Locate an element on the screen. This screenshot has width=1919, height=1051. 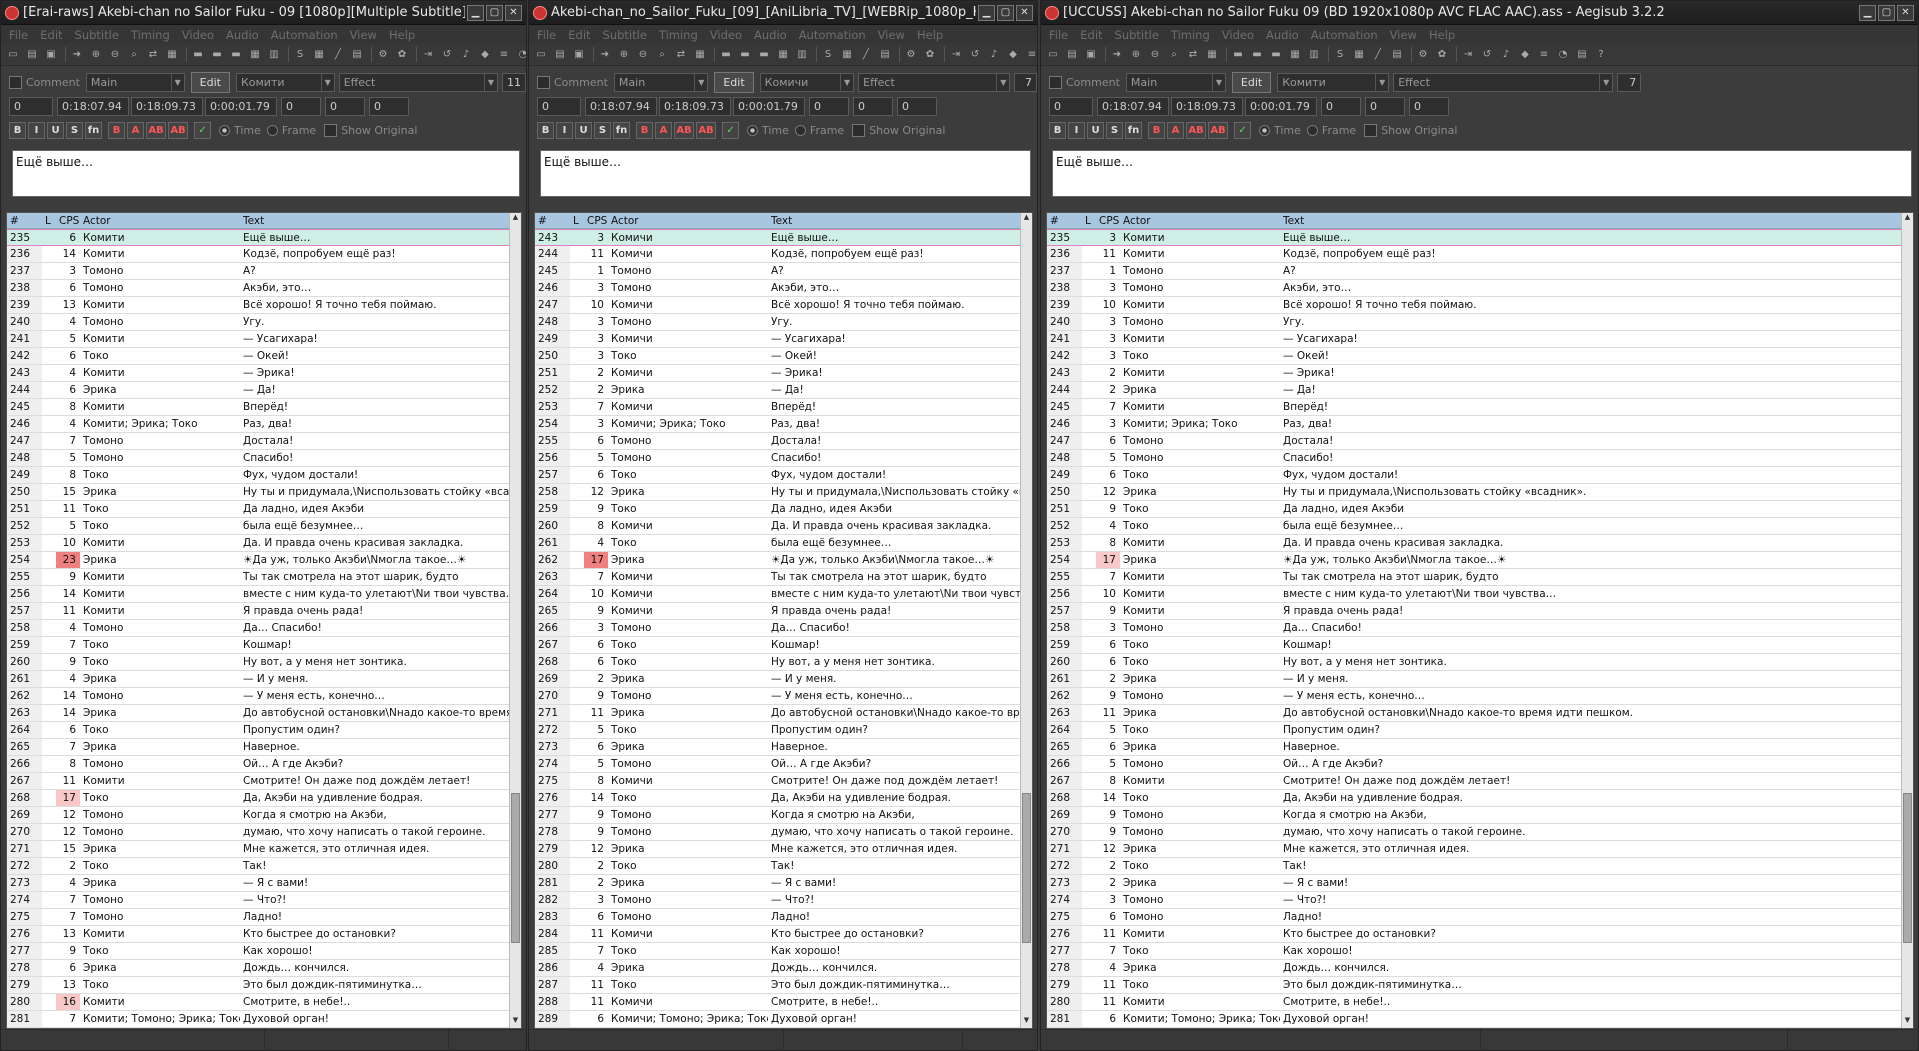
table-row: 252 2 Эрика — Да! is located at coordinates (783, 390).